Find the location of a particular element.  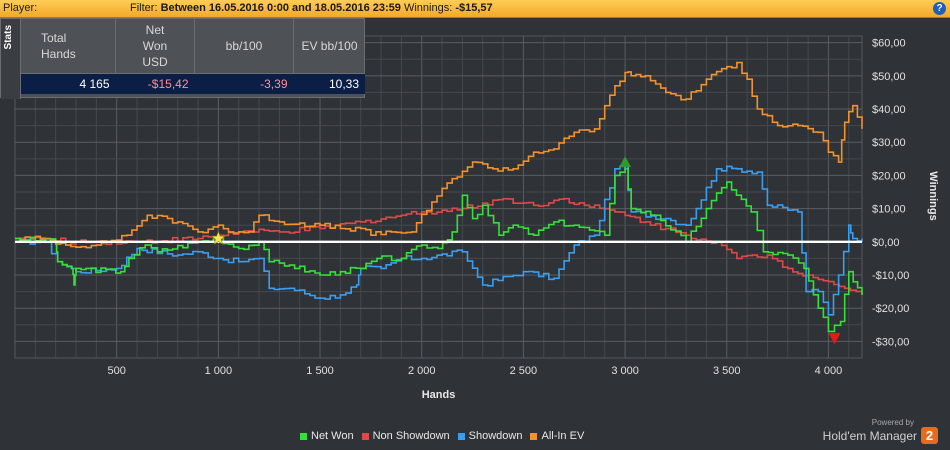

legend-swatch-showdown is located at coordinates (461, 436).